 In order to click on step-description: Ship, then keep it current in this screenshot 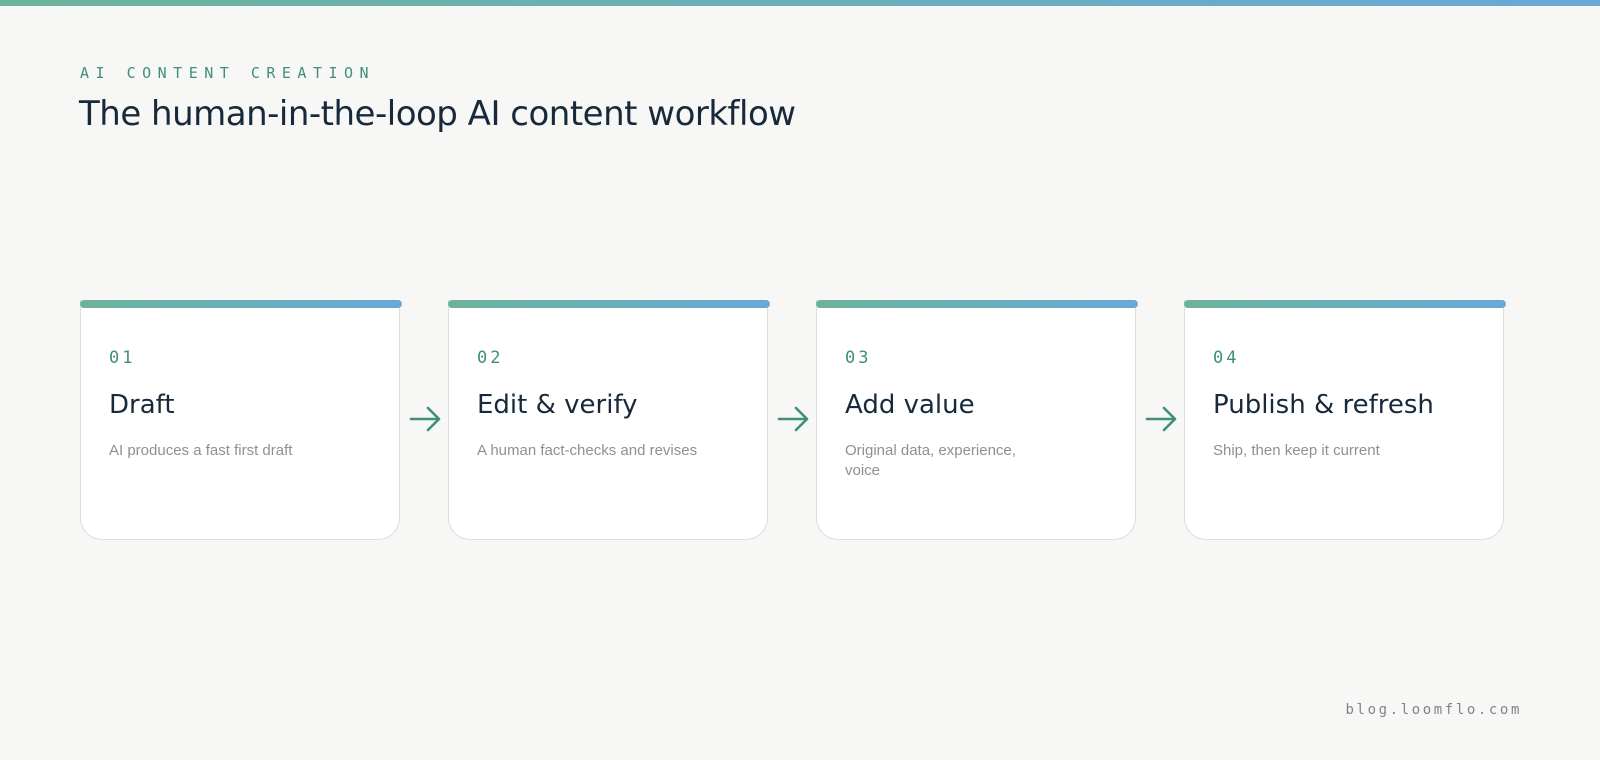, I will do `click(1296, 450)`.